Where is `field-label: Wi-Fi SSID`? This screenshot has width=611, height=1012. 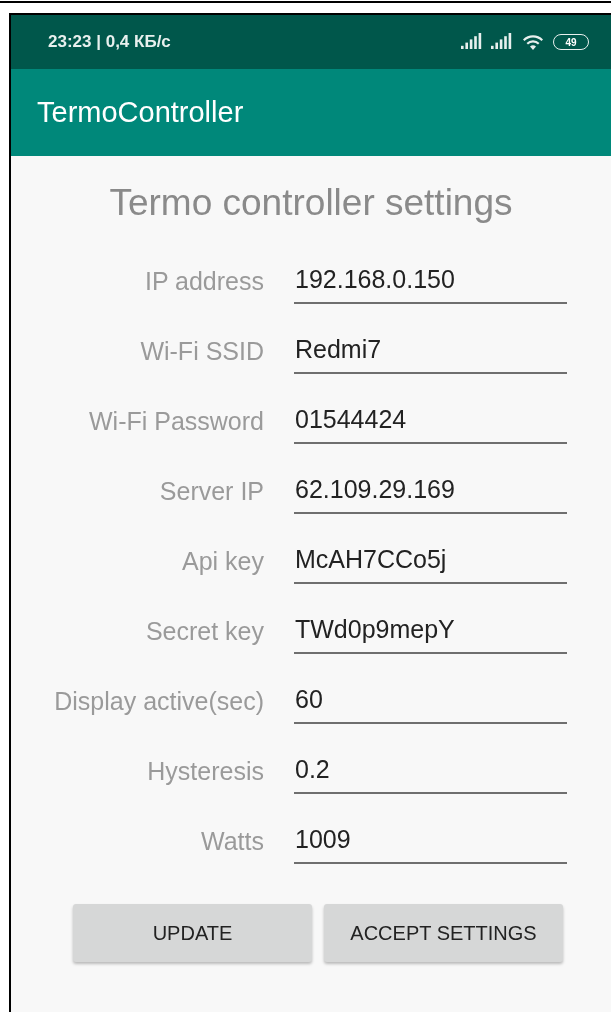
field-label: Wi-Fi SSID is located at coordinates (202, 351).